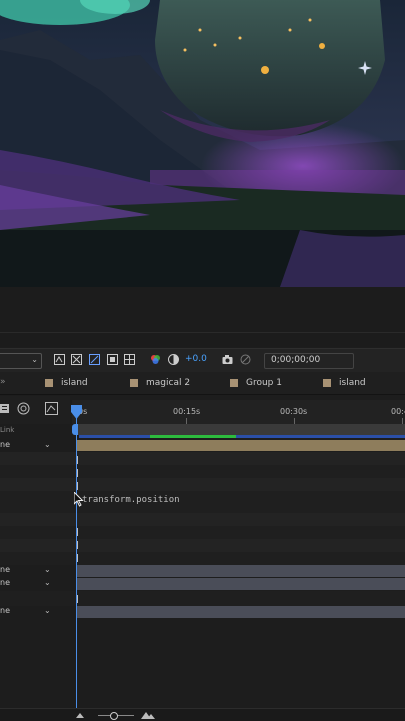  Describe the element at coordinates (168, 383) in the screenshot. I see `tab-label: magical 2` at that location.